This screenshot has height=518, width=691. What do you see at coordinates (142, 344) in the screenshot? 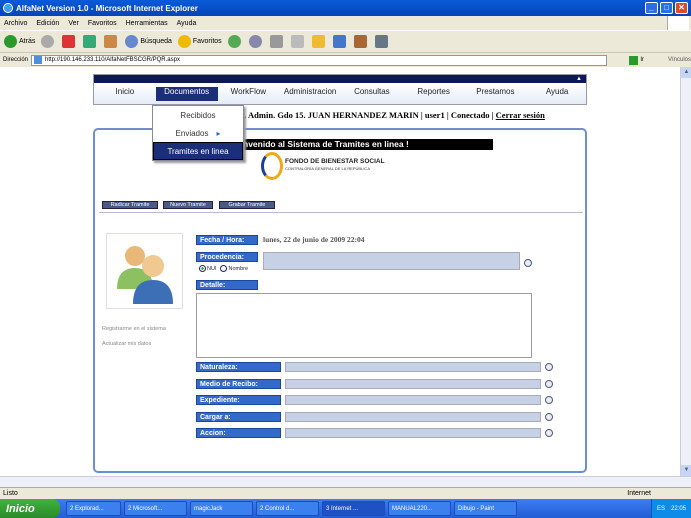
I see `update-data-link: Actualizar mis datos` at bounding box center [142, 344].